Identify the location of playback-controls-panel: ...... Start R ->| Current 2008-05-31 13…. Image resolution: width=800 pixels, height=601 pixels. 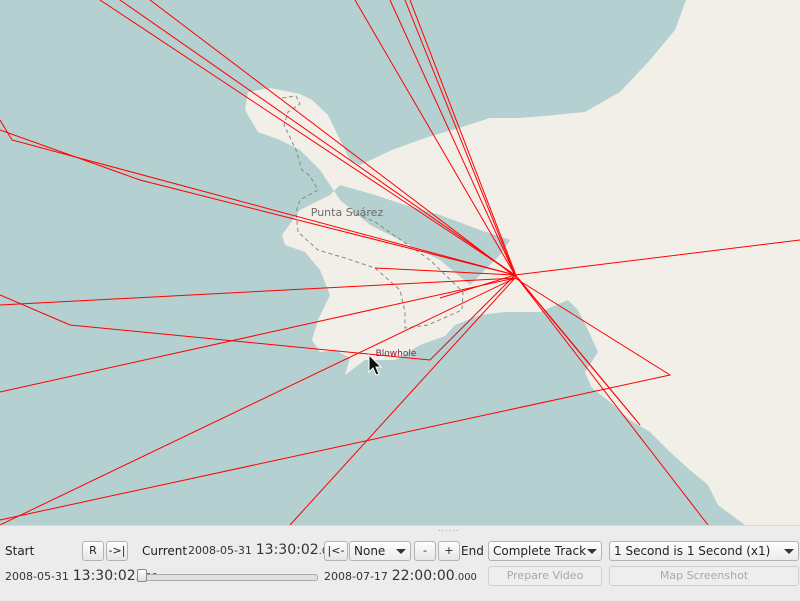
(400, 563).